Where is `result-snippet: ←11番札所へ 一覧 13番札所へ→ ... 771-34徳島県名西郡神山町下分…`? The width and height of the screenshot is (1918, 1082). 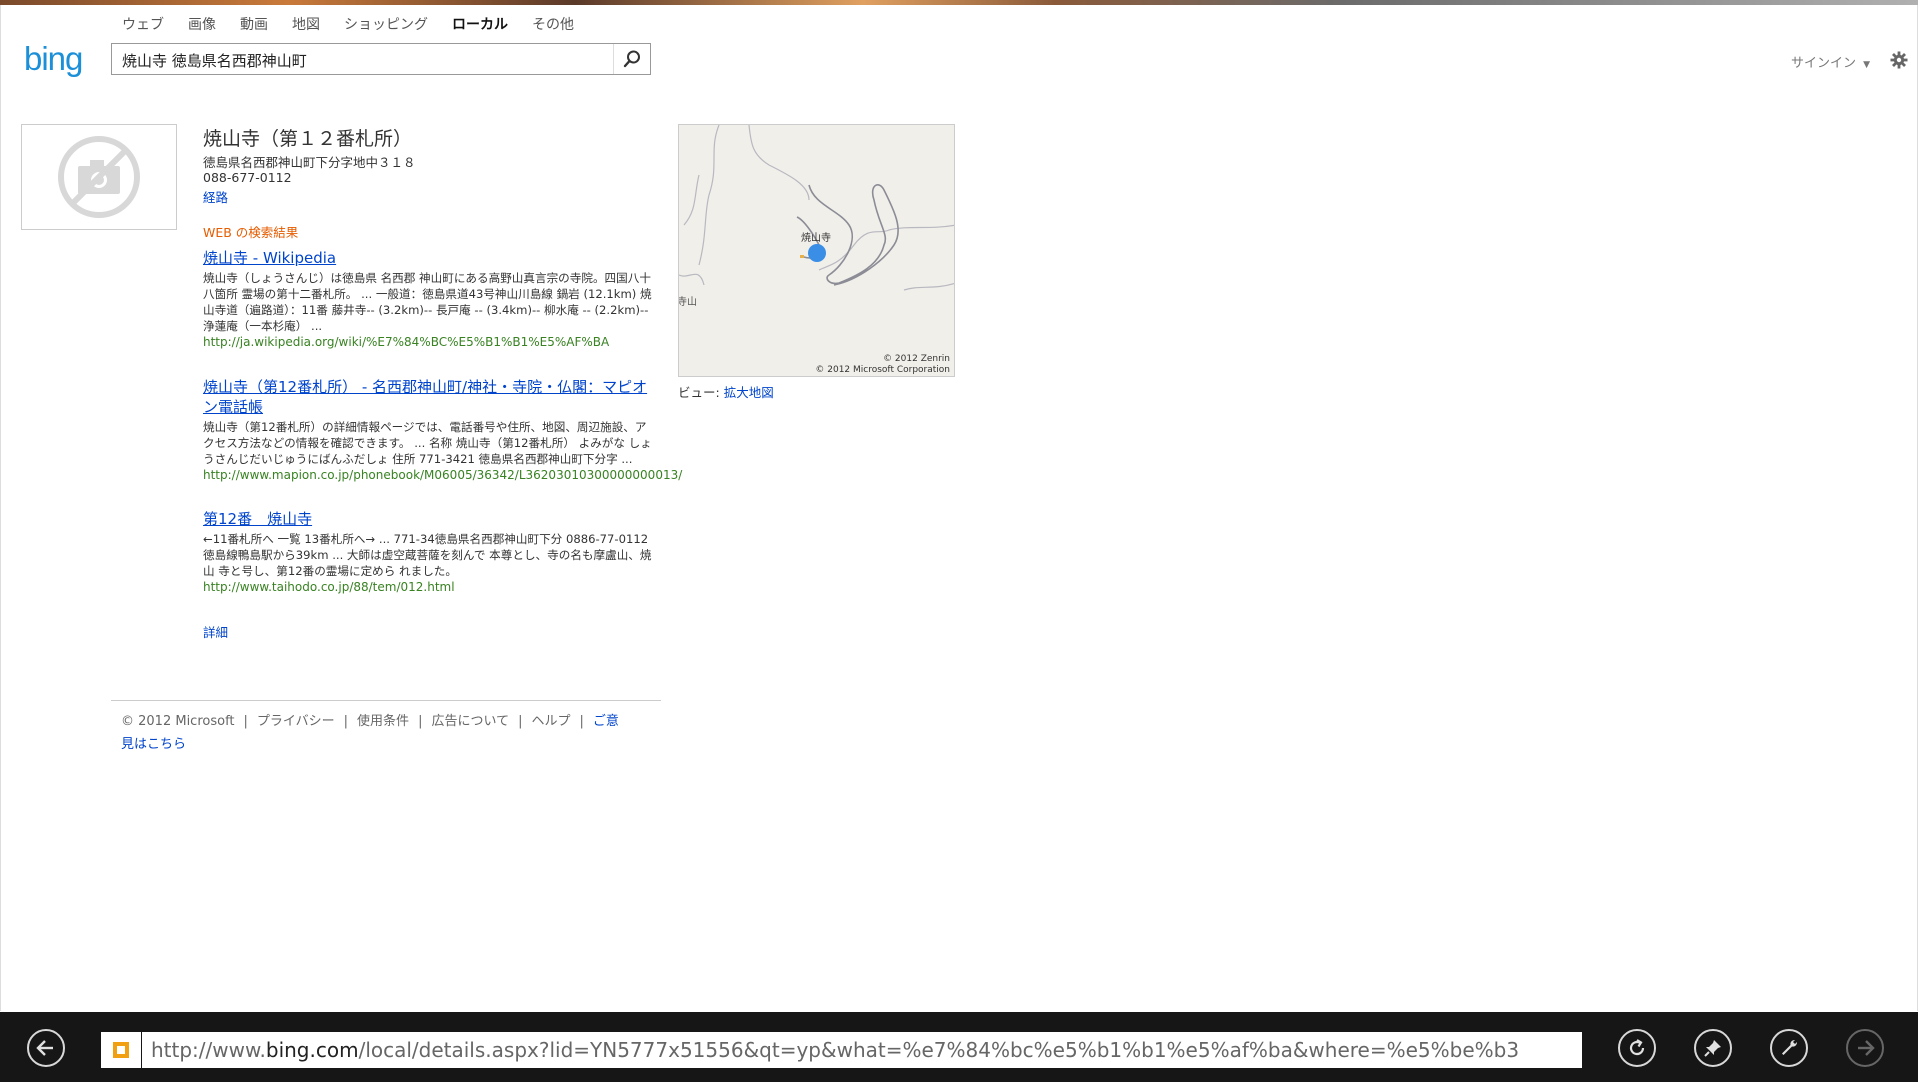 result-snippet: ←11番札所へ 一覧 13番札所へ→ ... 771-34徳島県名西郡神山町下分… is located at coordinates (427, 555).